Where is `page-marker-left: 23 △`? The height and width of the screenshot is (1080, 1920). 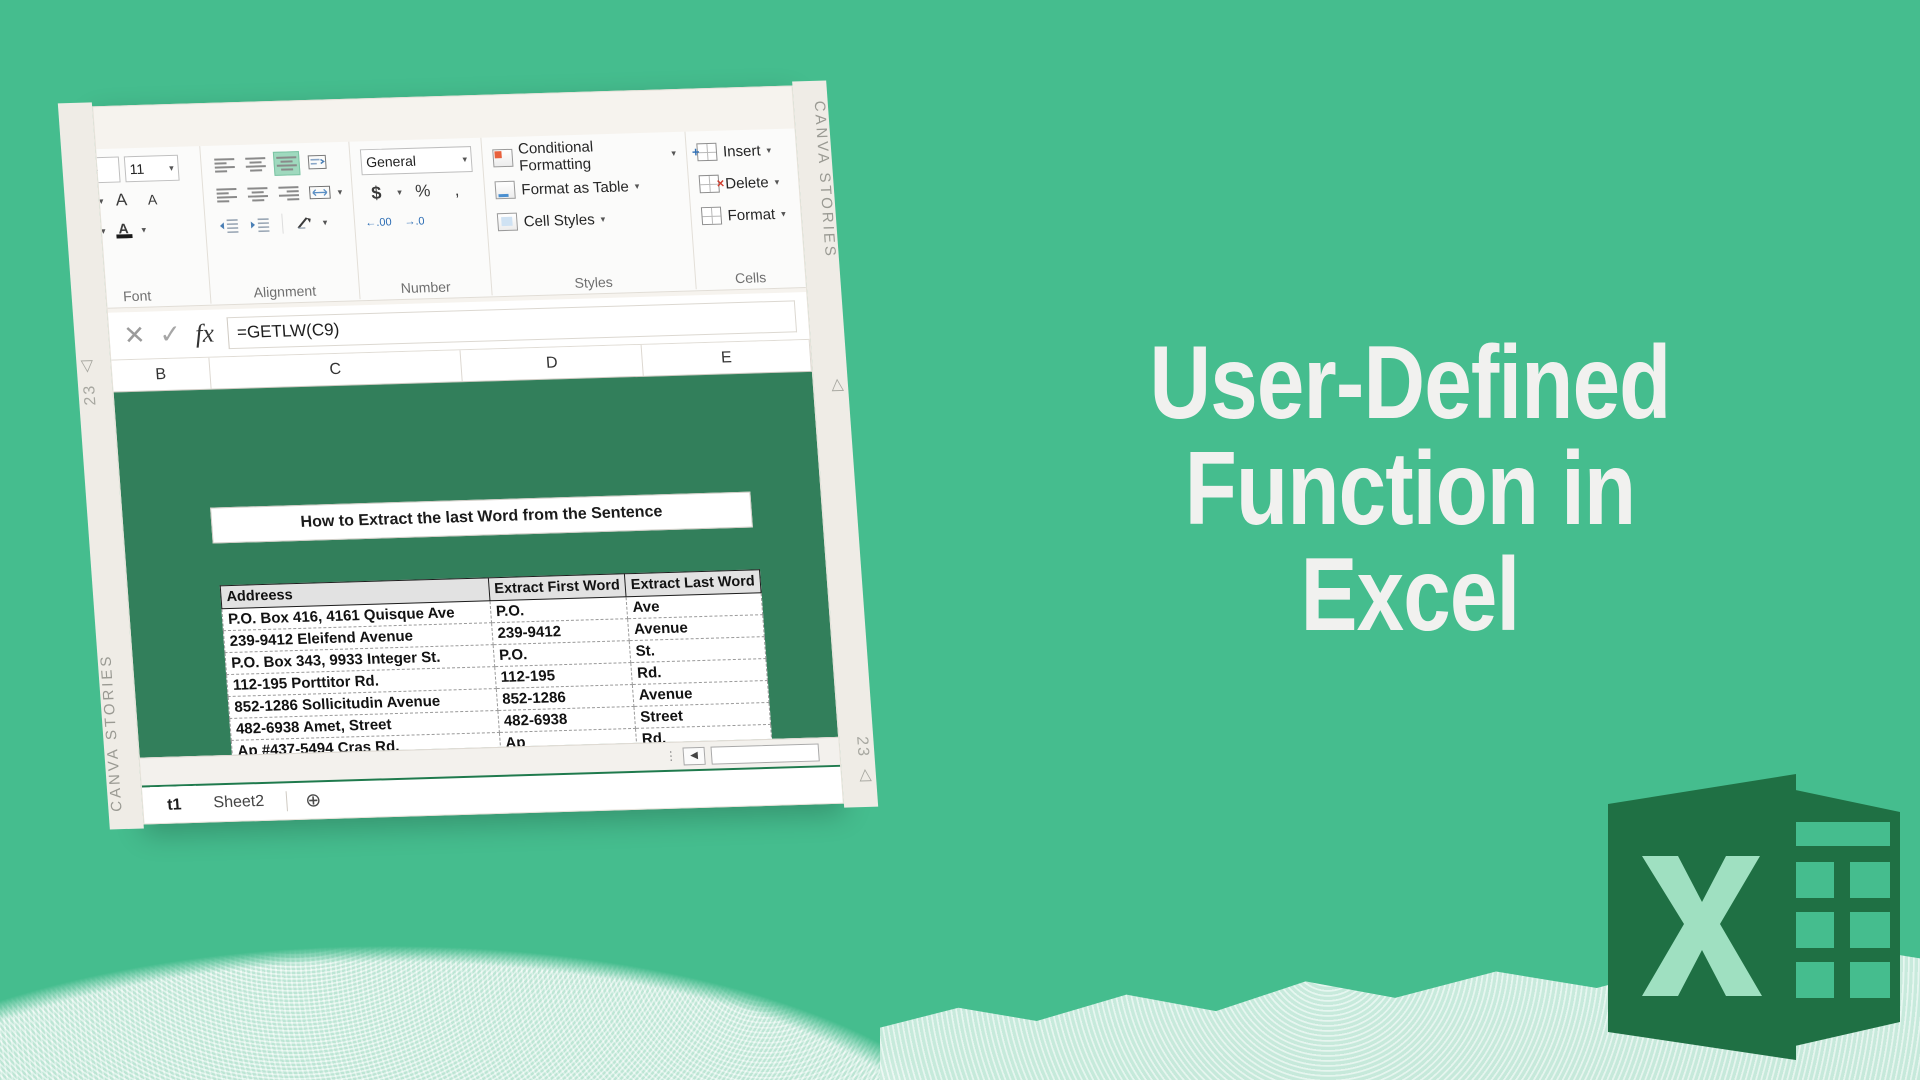 page-marker-left: 23 △ is located at coordinates (89, 381).